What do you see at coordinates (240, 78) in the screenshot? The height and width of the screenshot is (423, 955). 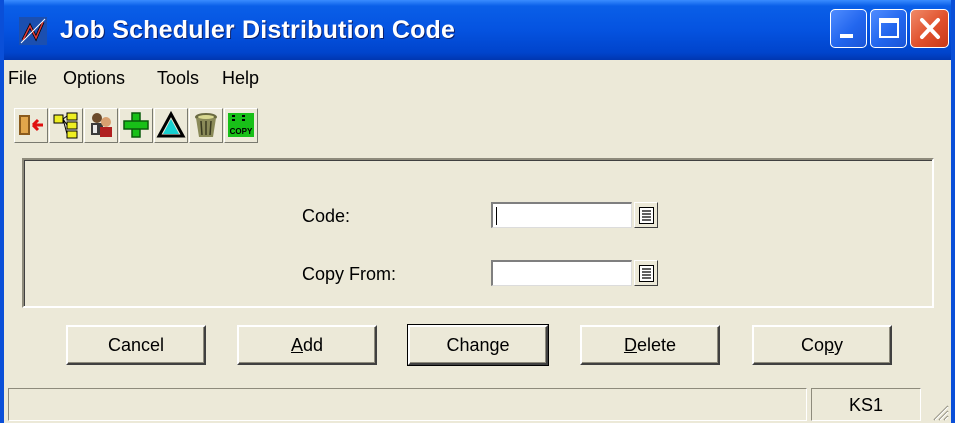 I see `menu-help: Help` at bounding box center [240, 78].